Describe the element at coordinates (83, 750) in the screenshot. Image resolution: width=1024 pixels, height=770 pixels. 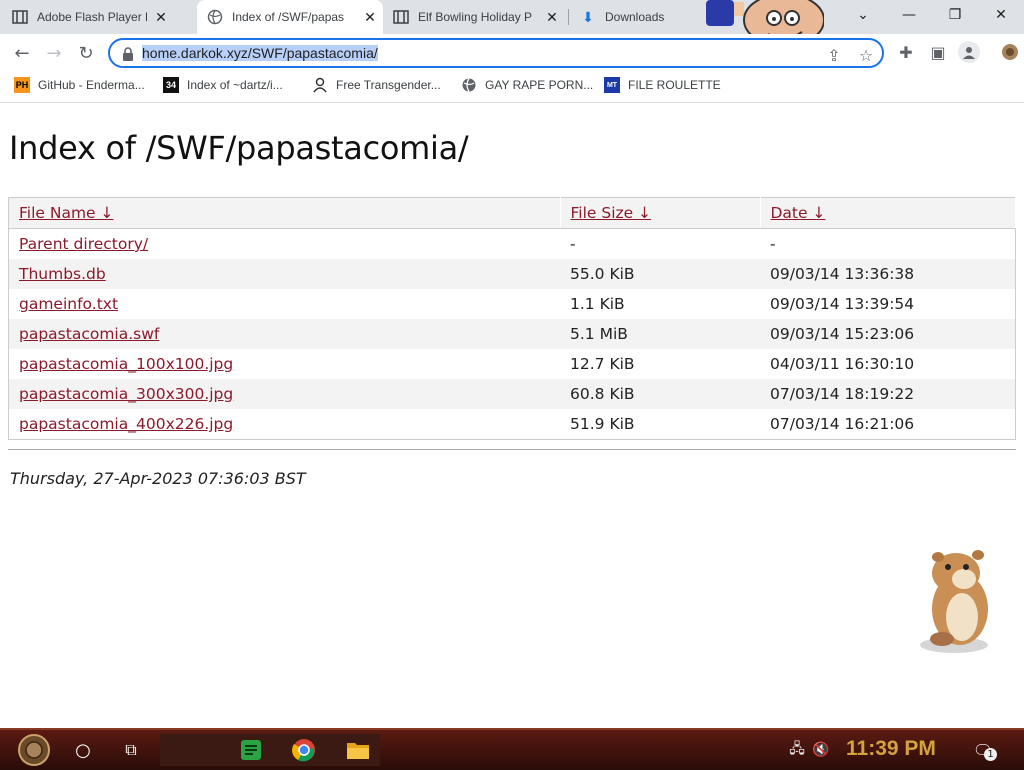
I see `cortana-icon: ○` at that location.